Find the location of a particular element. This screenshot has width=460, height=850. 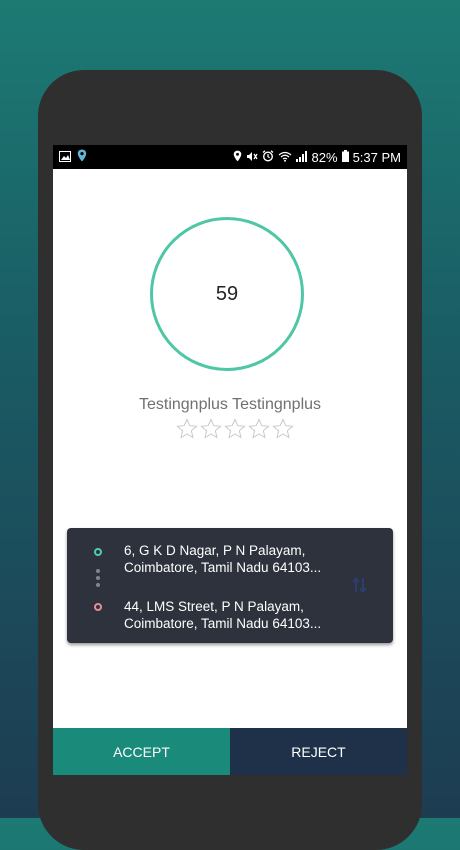

timer-value: 59 is located at coordinates (227, 293).